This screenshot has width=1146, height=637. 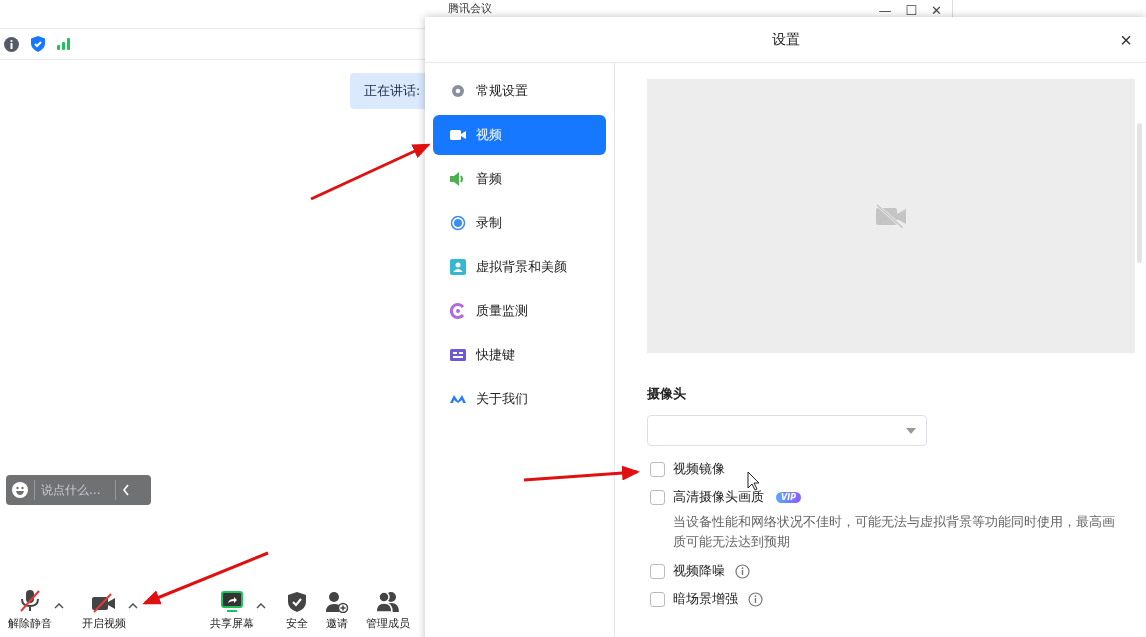 I want to click on dialog-title: 设置, so click(x=785, y=39).